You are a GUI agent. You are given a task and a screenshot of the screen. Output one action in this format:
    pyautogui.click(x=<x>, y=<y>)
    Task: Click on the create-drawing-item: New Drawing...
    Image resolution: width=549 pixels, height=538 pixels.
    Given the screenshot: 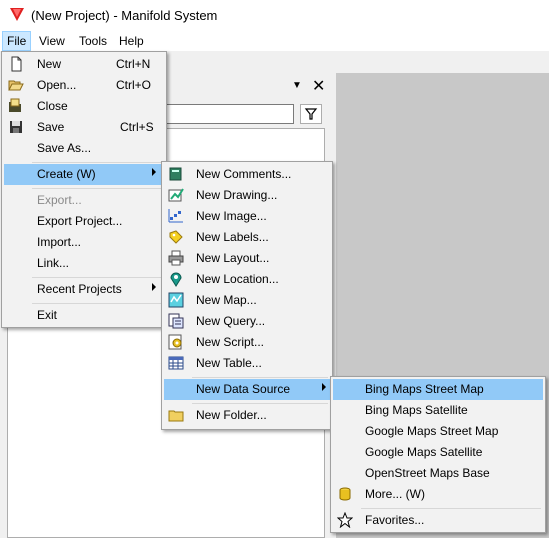 What is the action you would take?
    pyautogui.click(x=247, y=195)
    